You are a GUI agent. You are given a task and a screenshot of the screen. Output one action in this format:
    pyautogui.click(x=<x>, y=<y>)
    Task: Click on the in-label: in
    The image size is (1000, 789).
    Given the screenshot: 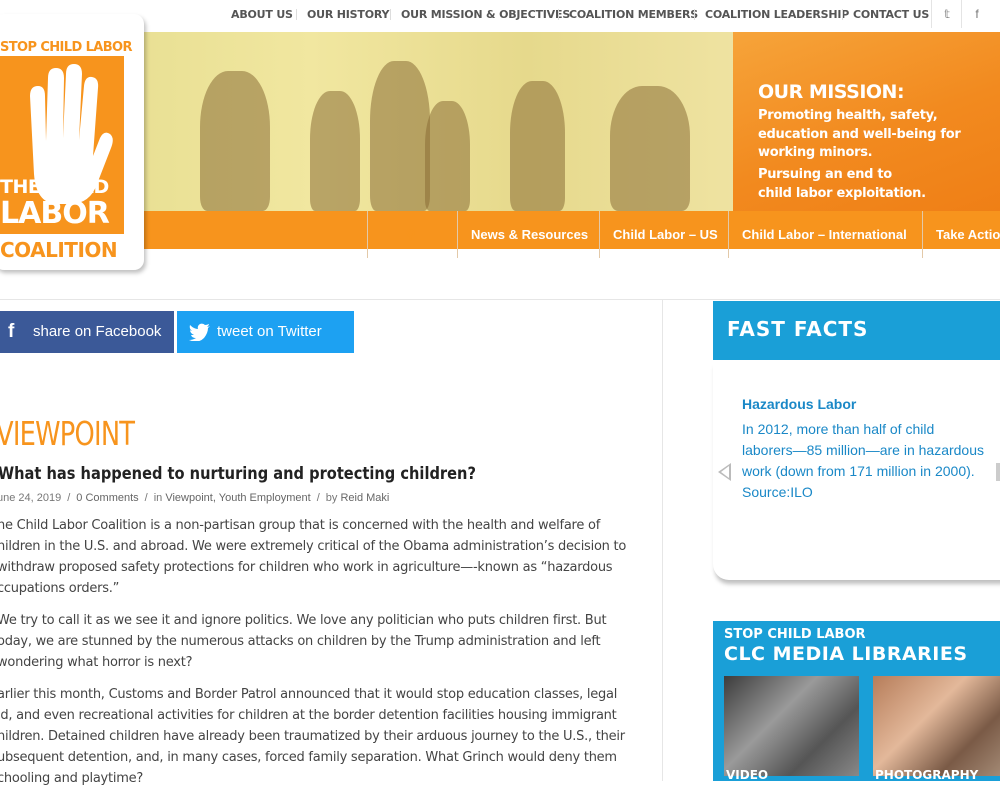 What is the action you would take?
    pyautogui.click(x=158, y=498)
    